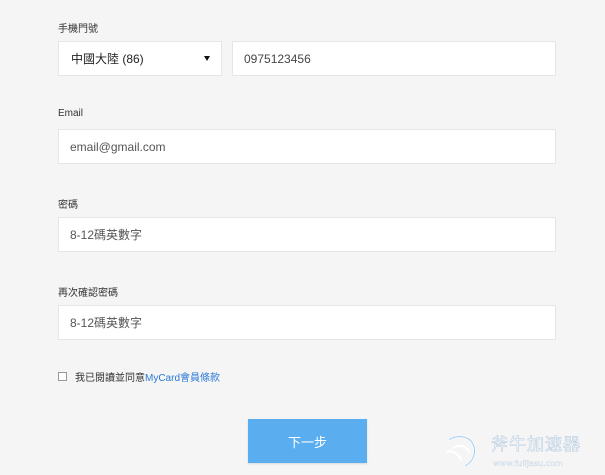  I want to click on password-label: 密碼, so click(68, 205).